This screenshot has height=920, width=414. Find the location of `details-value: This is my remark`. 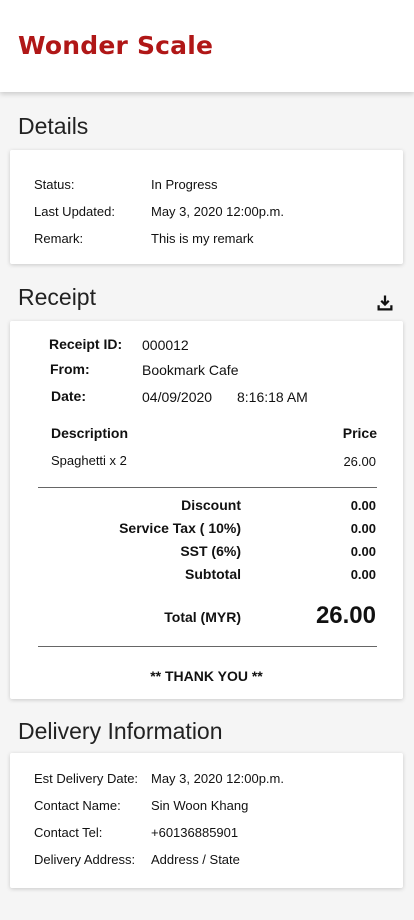

details-value: This is my remark is located at coordinates (202, 238).